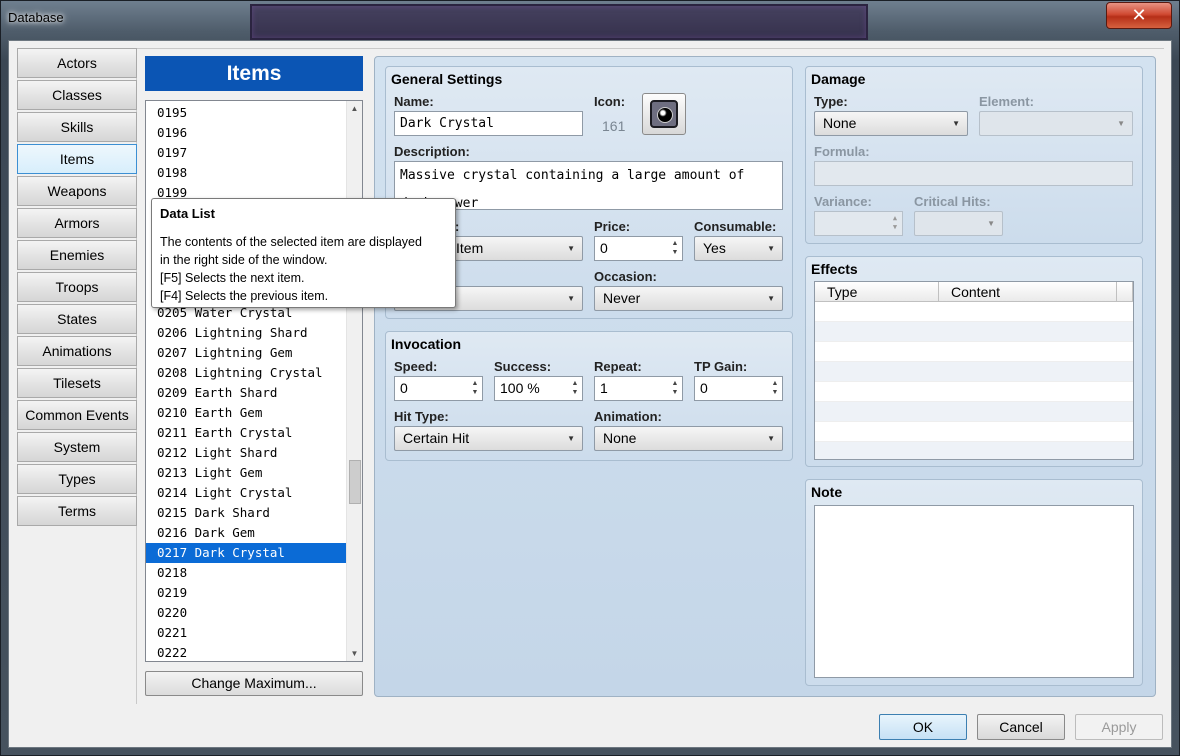 Image resolution: width=1180 pixels, height=756 pixels. Describe the element at coordinates (735, 226) in the screenshot. I see `consumable-label: Consumable:` at that location.